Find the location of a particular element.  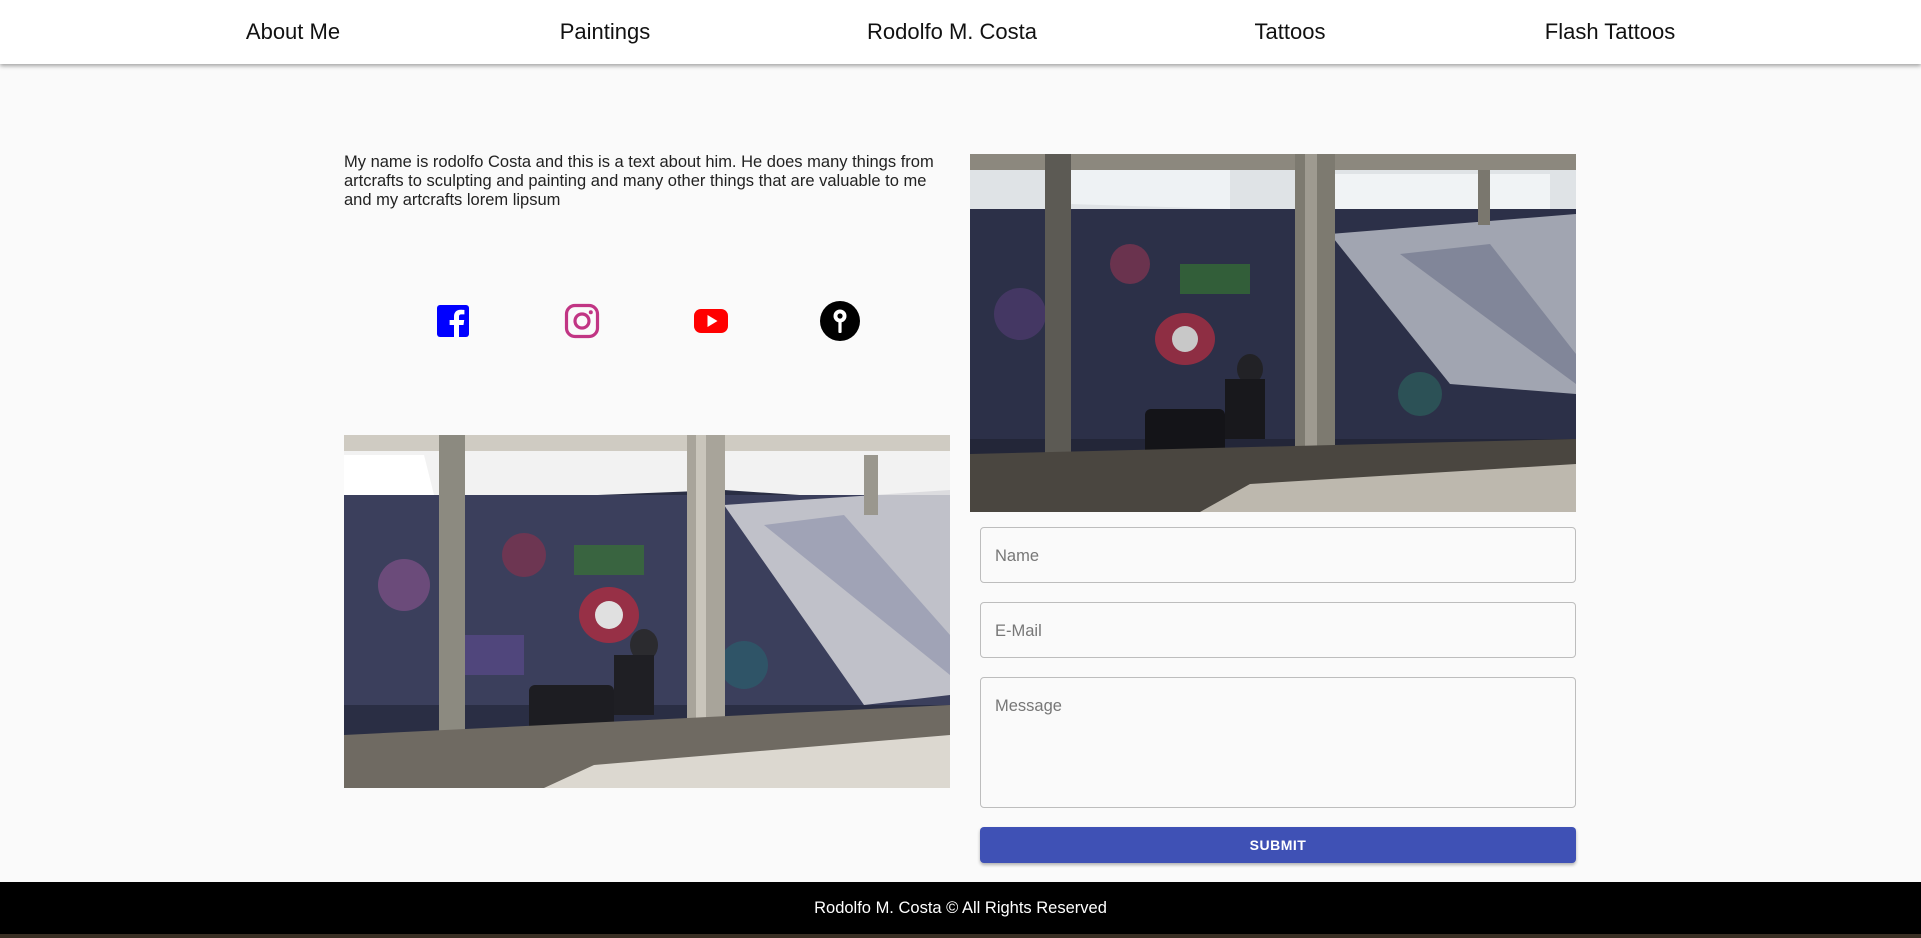

email-field: E-Mail is located at coordinates (1278, 630).